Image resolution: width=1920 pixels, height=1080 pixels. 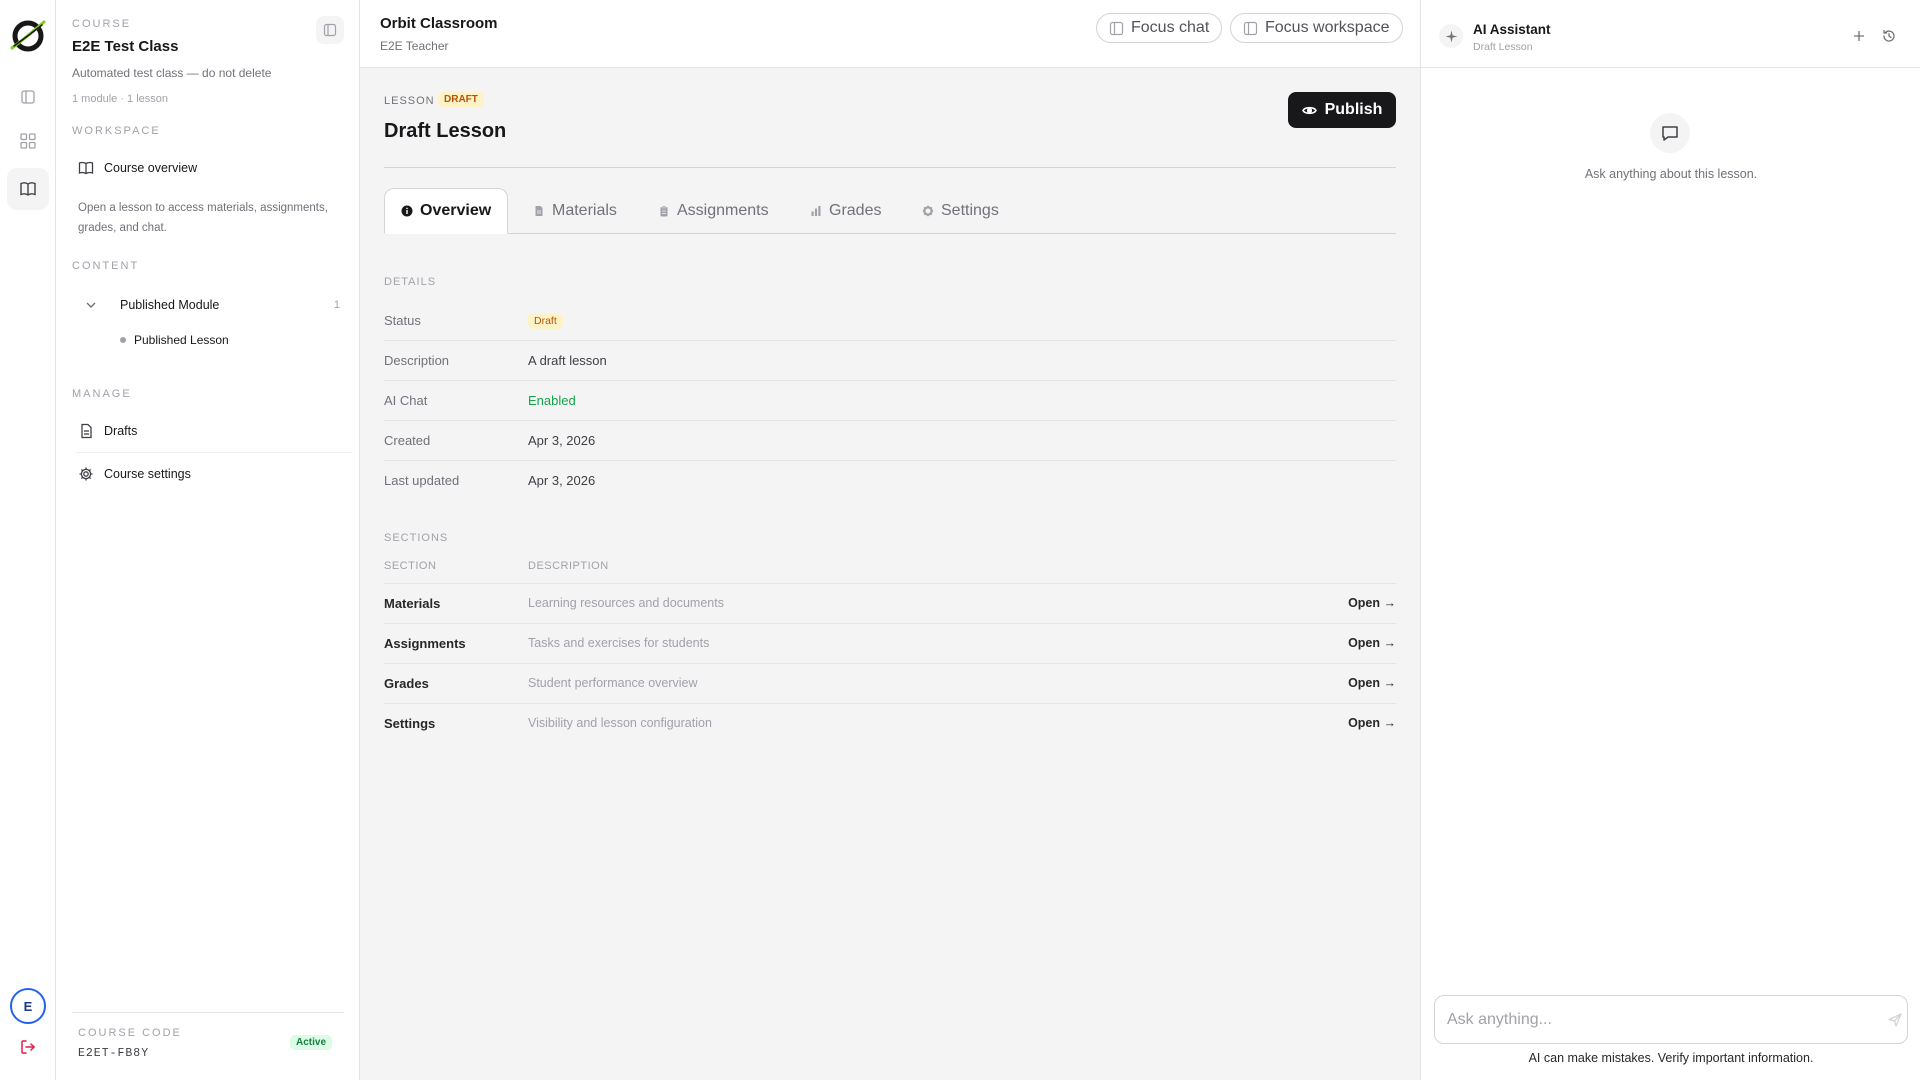 I want to click on logo-icon, so click(x=28, y=36).